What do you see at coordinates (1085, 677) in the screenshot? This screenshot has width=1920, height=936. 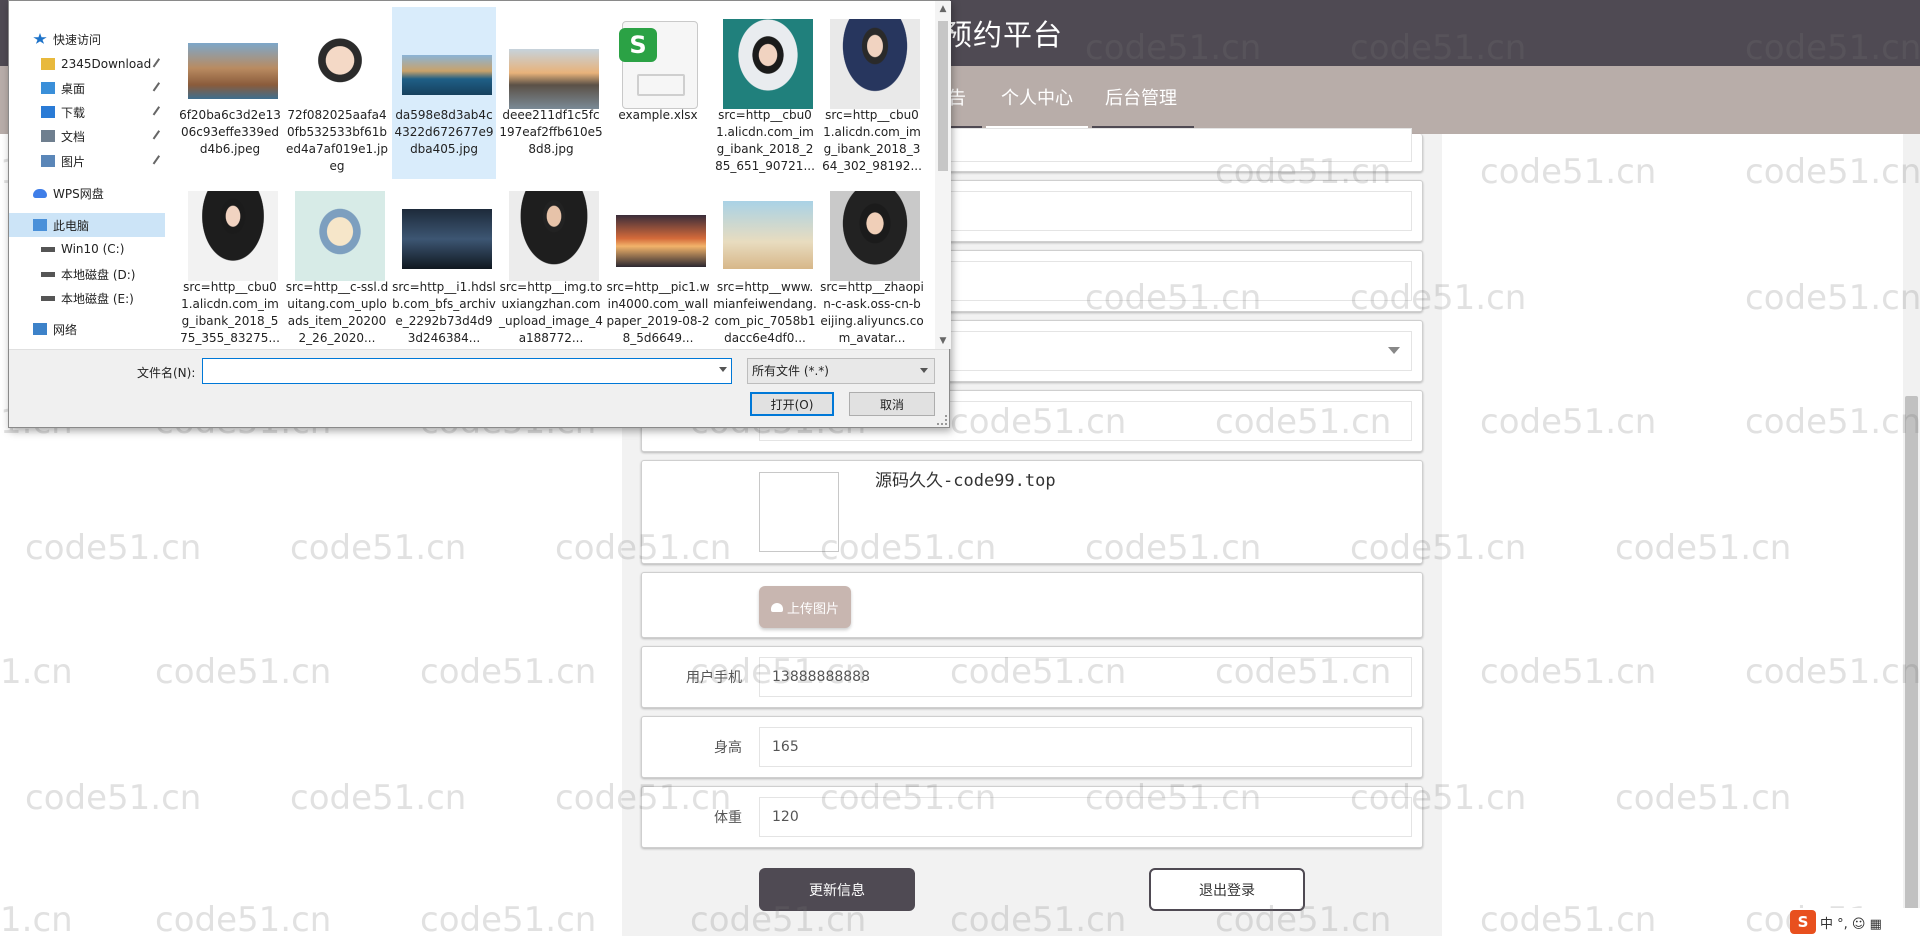 I see `phone-input: 13888888888` at bounding box center [1085, 677].